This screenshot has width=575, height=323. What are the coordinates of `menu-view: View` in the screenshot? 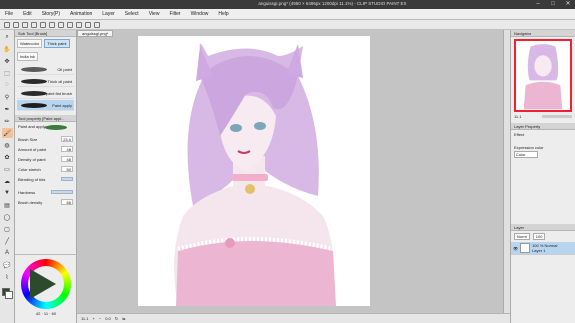 It's located at (154, 14).